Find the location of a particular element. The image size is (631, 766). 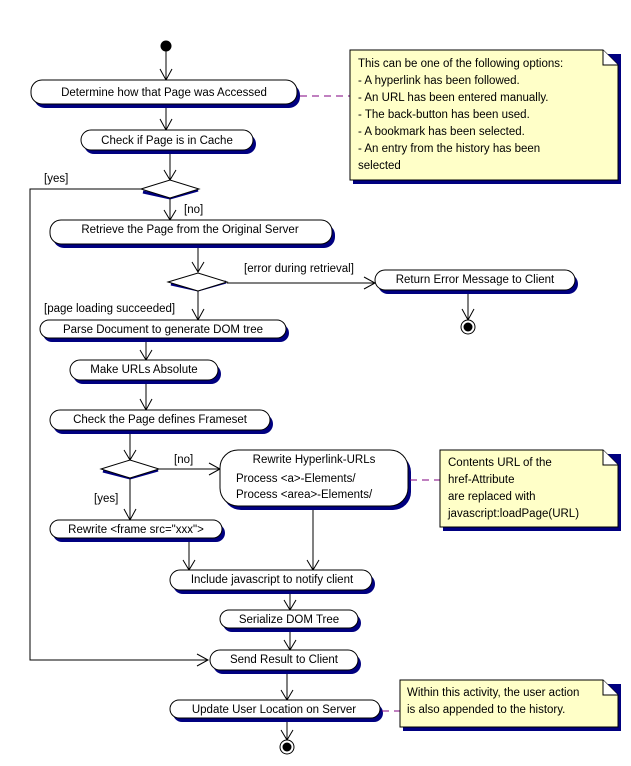

activity-determine: Determine how that Page was Accessed is located at coordinates (165, 93).